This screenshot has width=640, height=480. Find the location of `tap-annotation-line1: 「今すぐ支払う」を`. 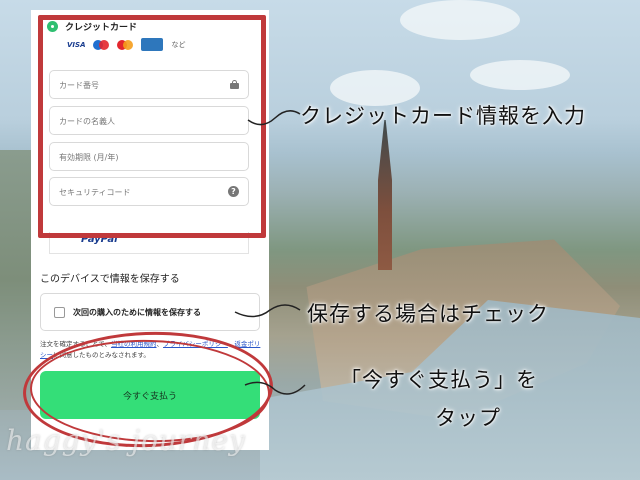

tap-annotation-line1: 「今すぐ支払う」を is located at coordinates (439, 380).